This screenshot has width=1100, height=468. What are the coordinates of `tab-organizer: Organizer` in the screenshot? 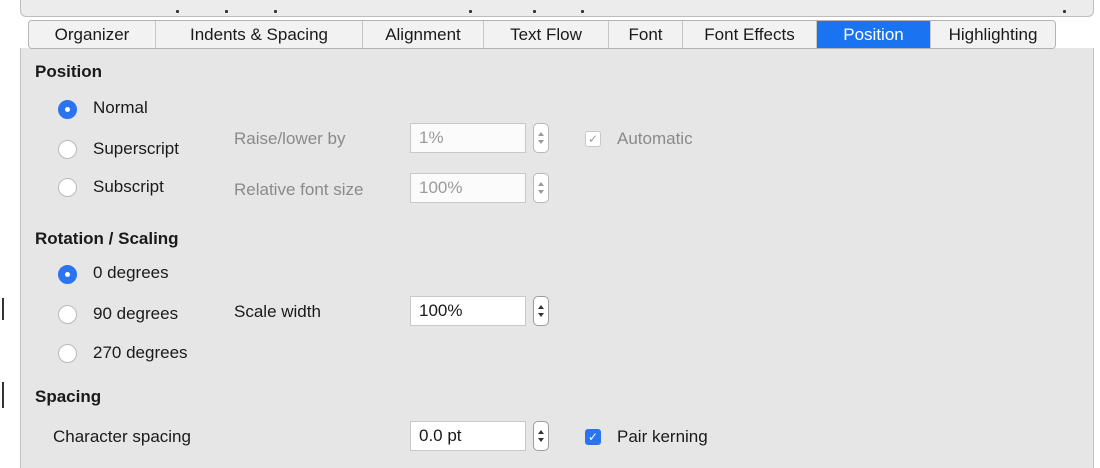 It's located at (92, 34).